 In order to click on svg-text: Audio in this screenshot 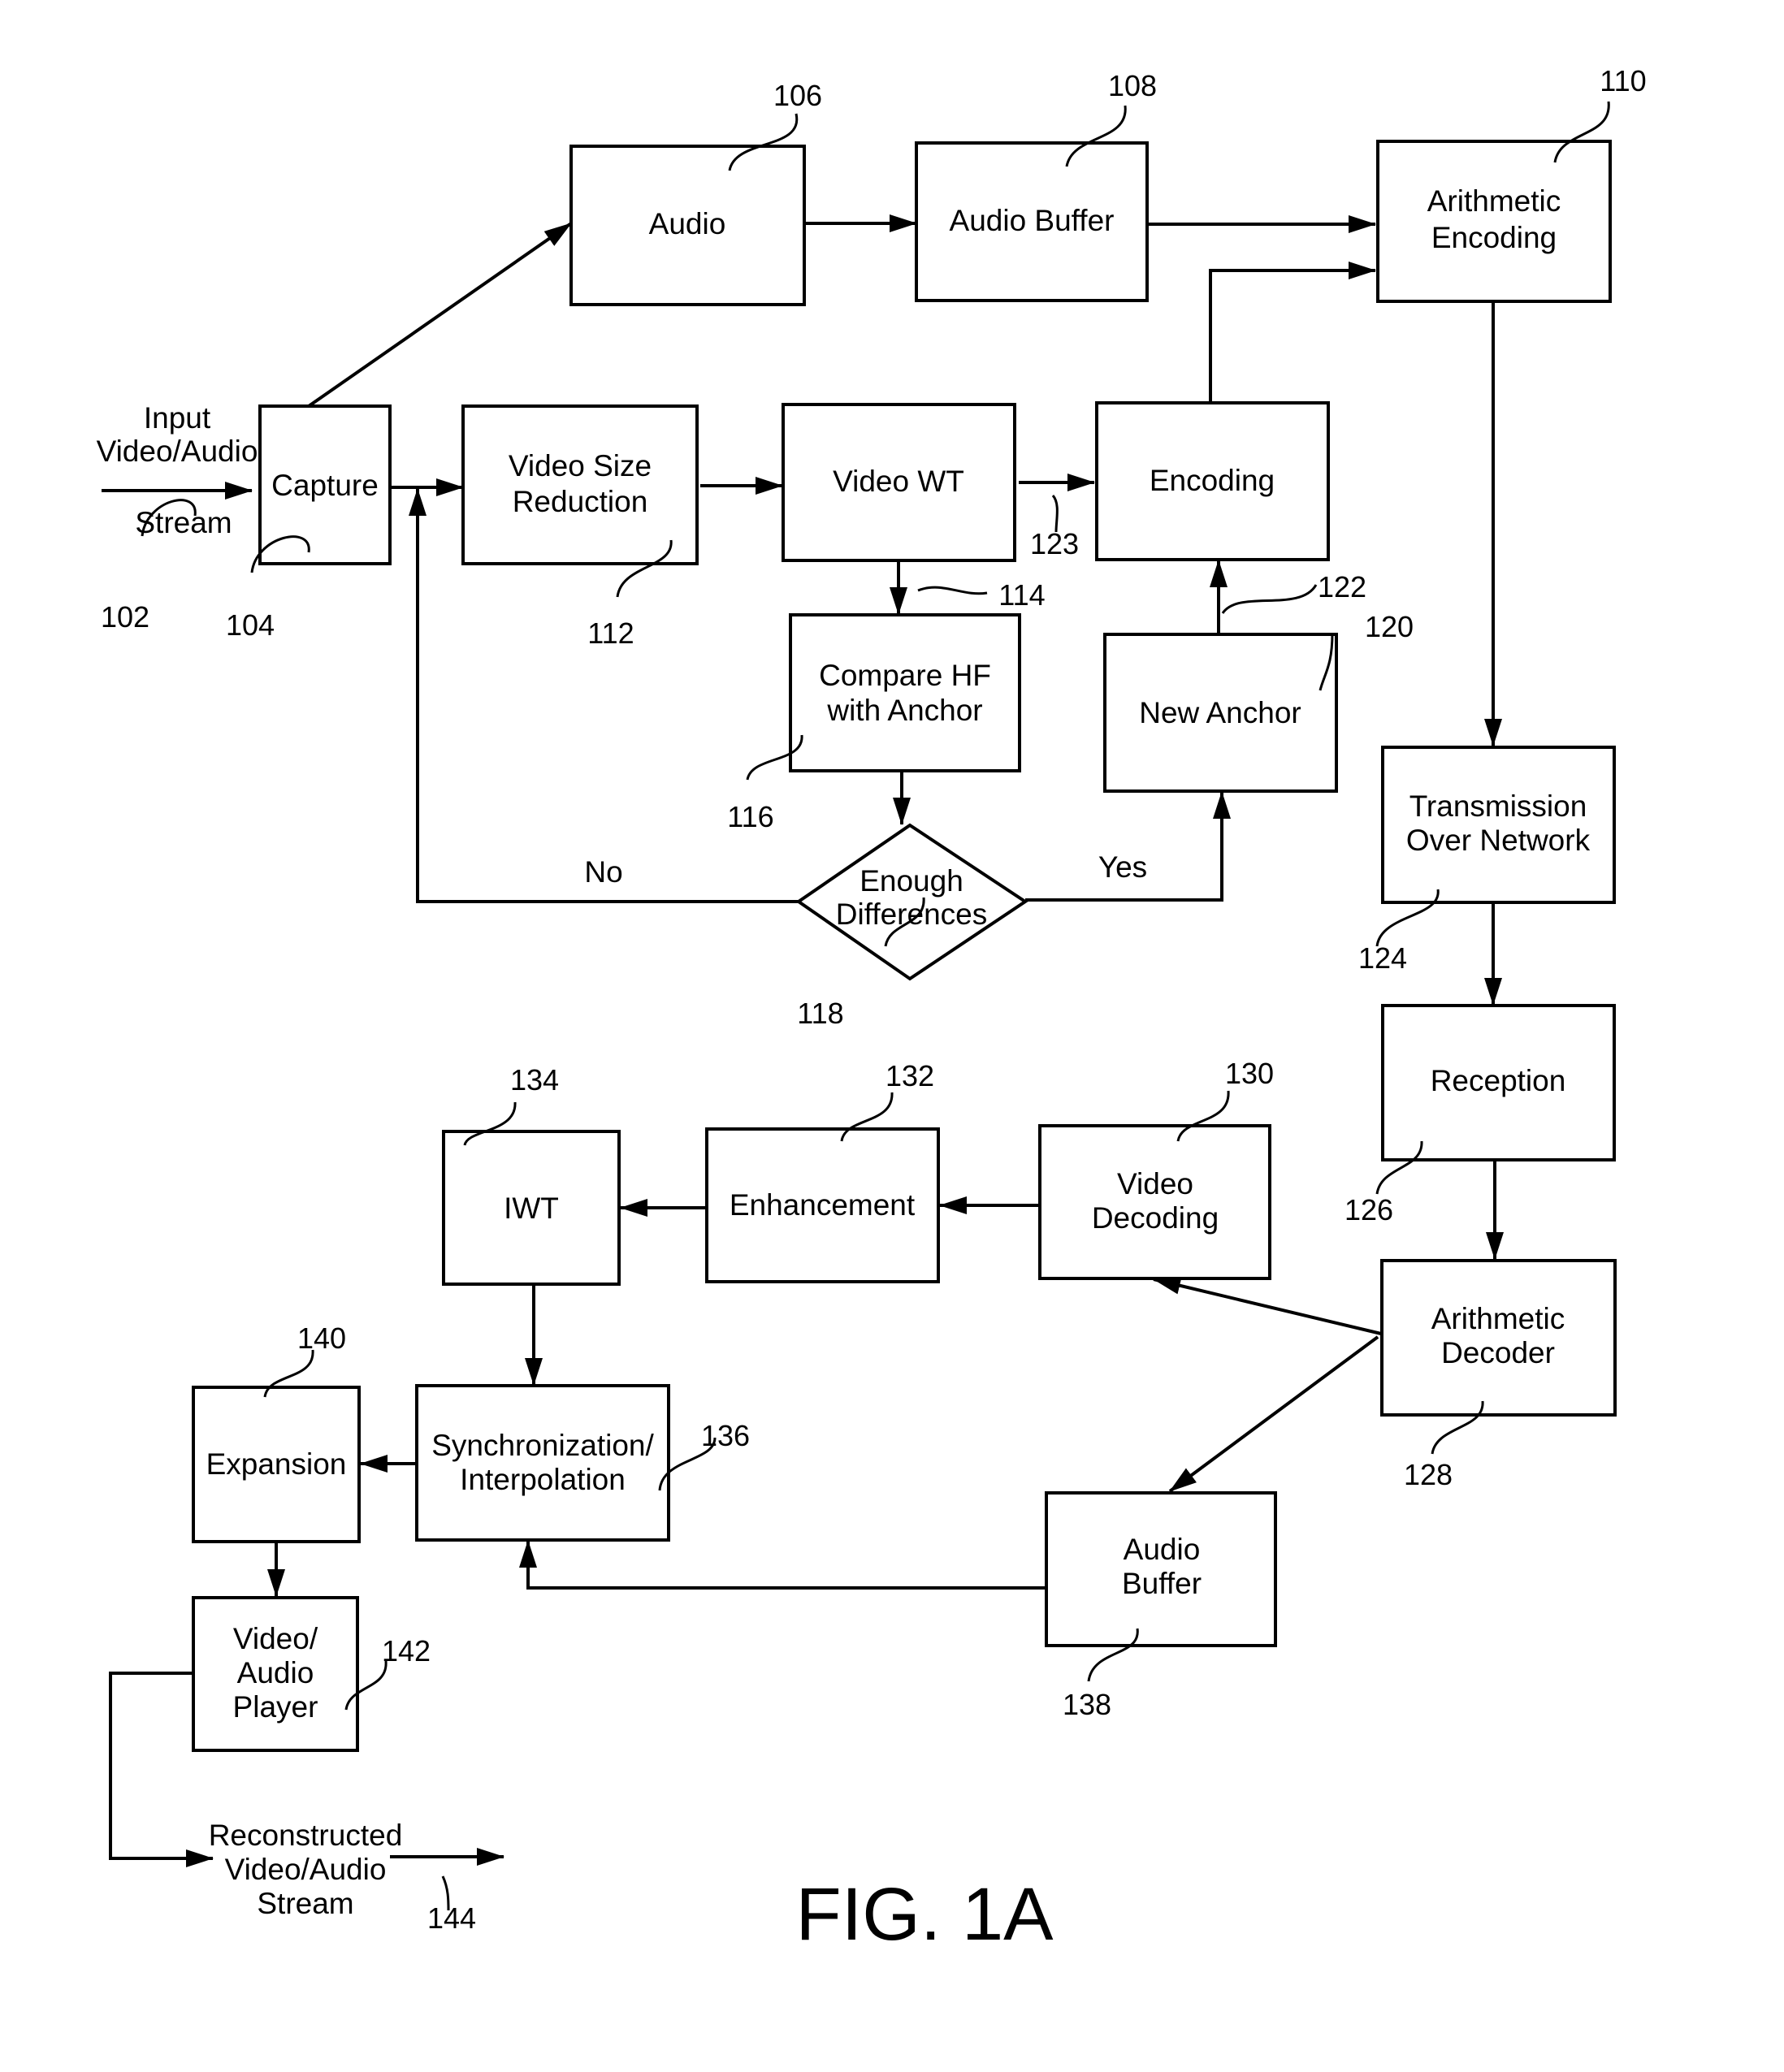, I will do `click(1162, 1549)`.